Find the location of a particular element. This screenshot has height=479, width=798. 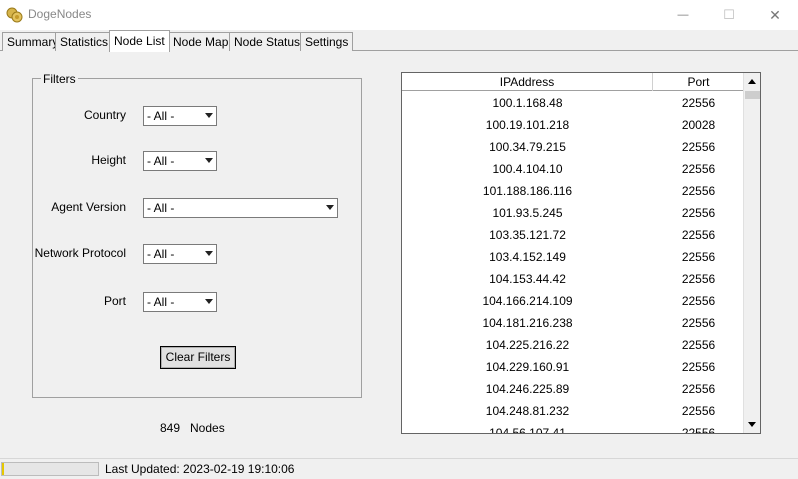

scroll-down-icon is located at coordinates (752, 424).